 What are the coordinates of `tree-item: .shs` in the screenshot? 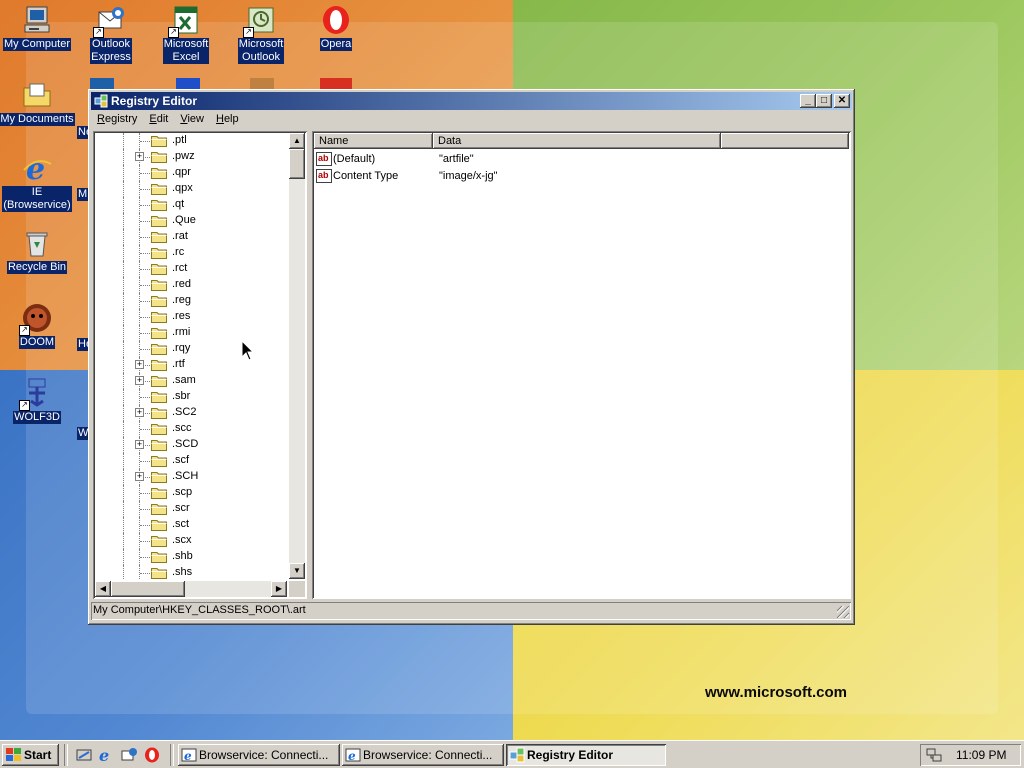 It's located at (192, 572).